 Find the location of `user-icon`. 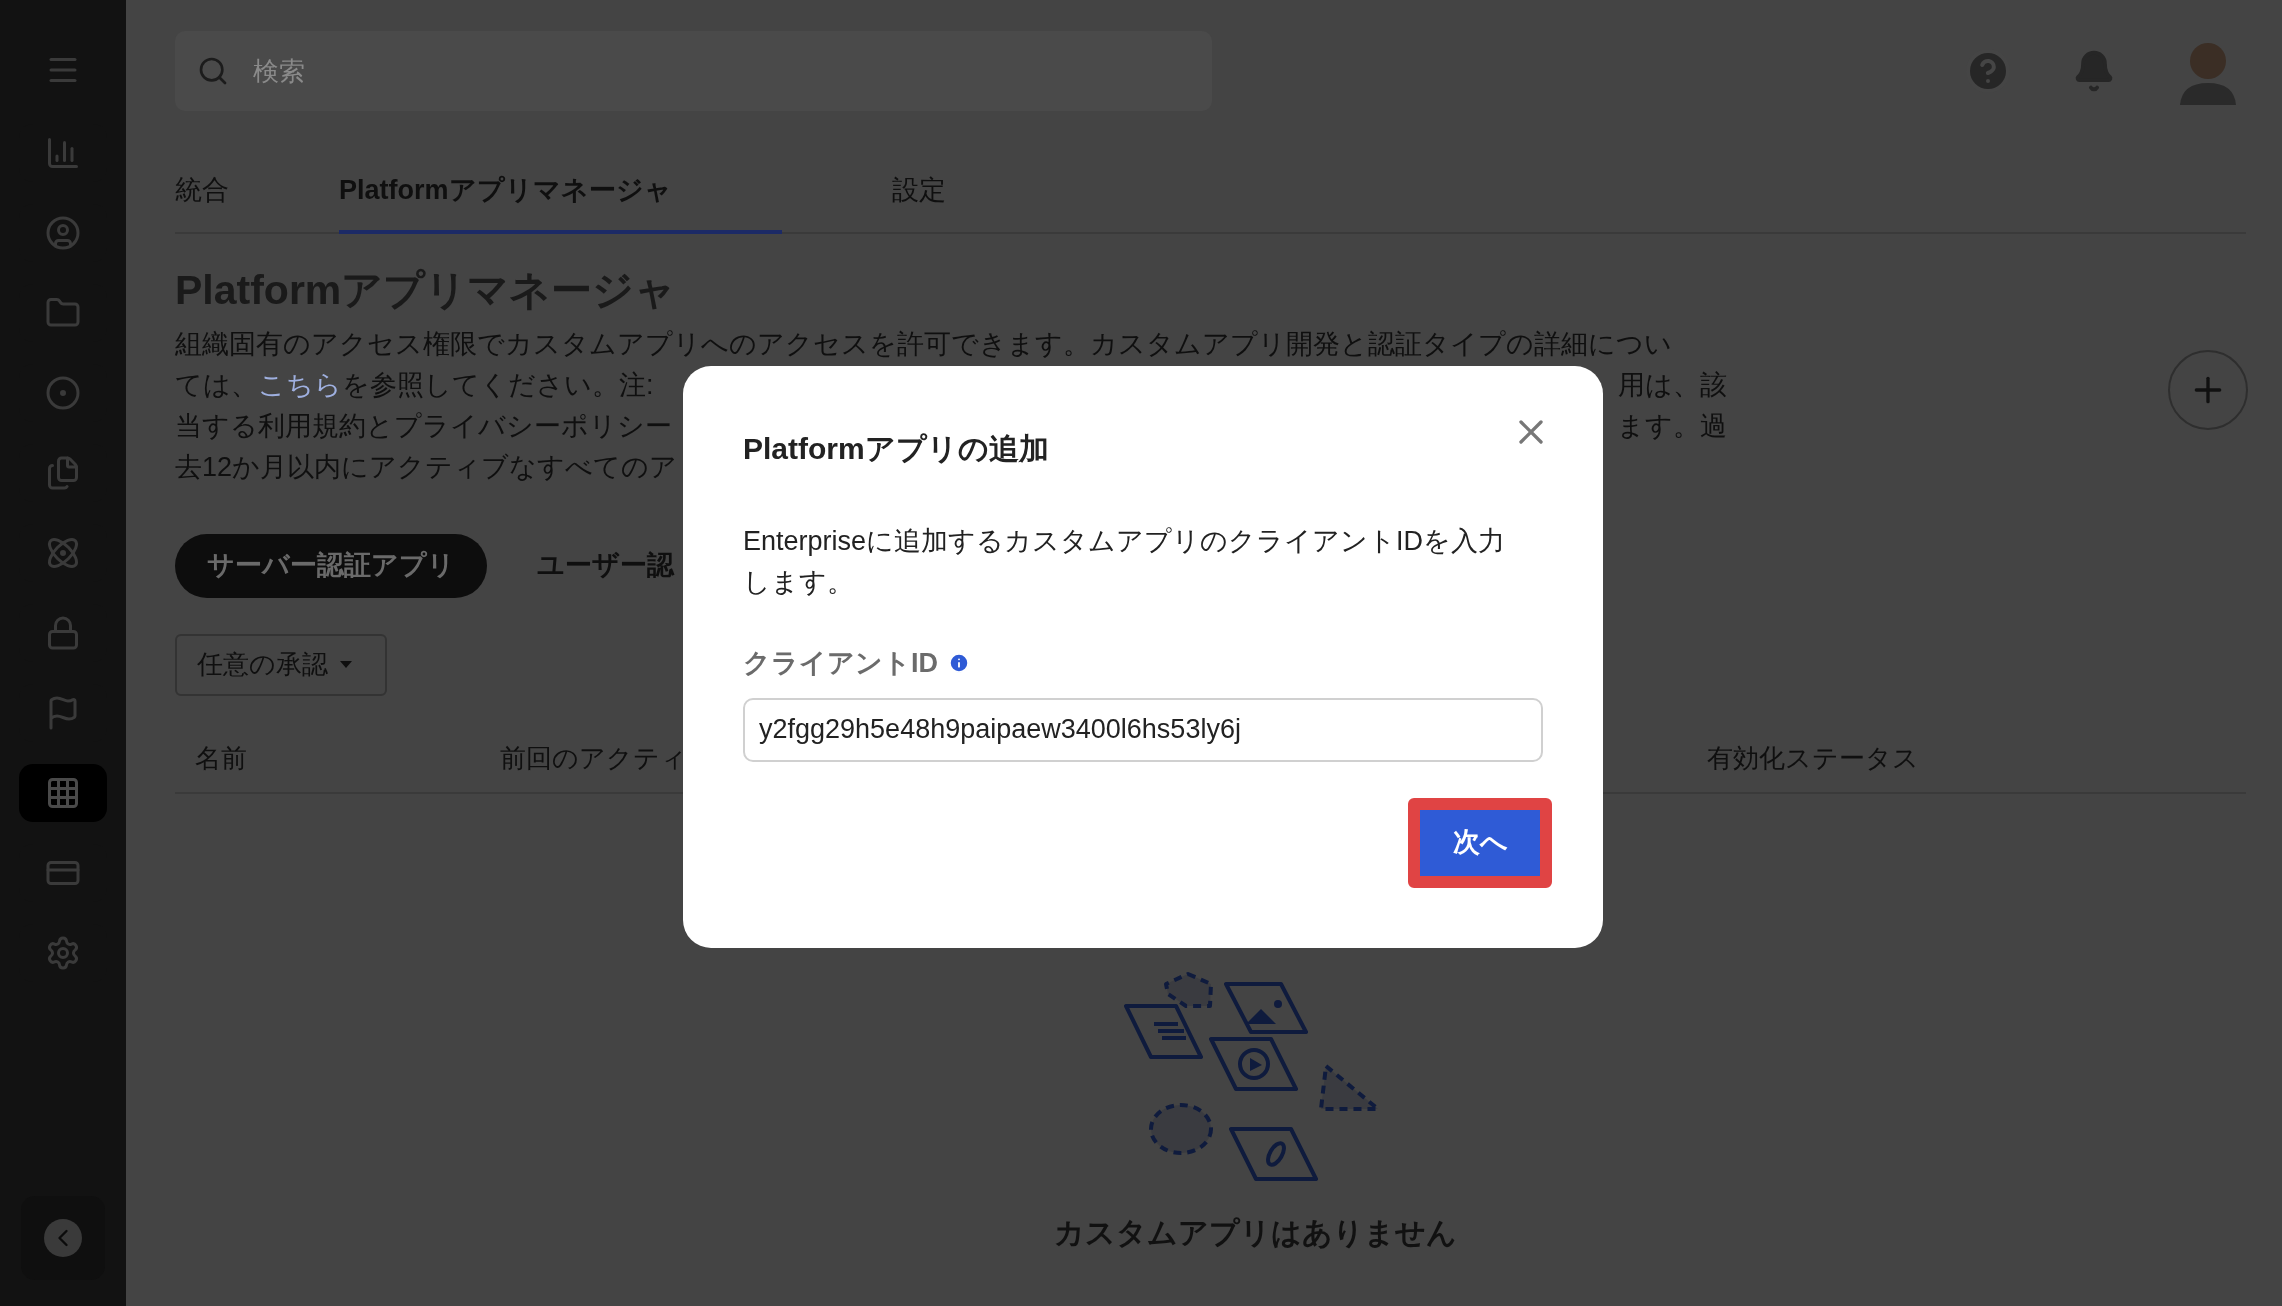

user-icon is located at coordinates (63, 233).